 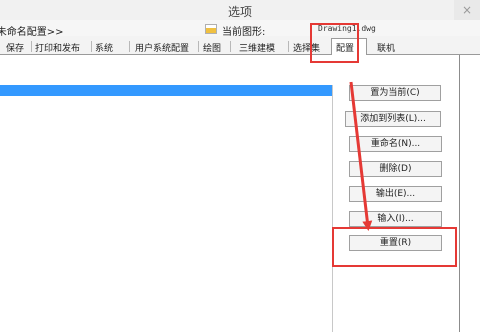 I want to click on annotation-overlay, so click(x=361, y=156).